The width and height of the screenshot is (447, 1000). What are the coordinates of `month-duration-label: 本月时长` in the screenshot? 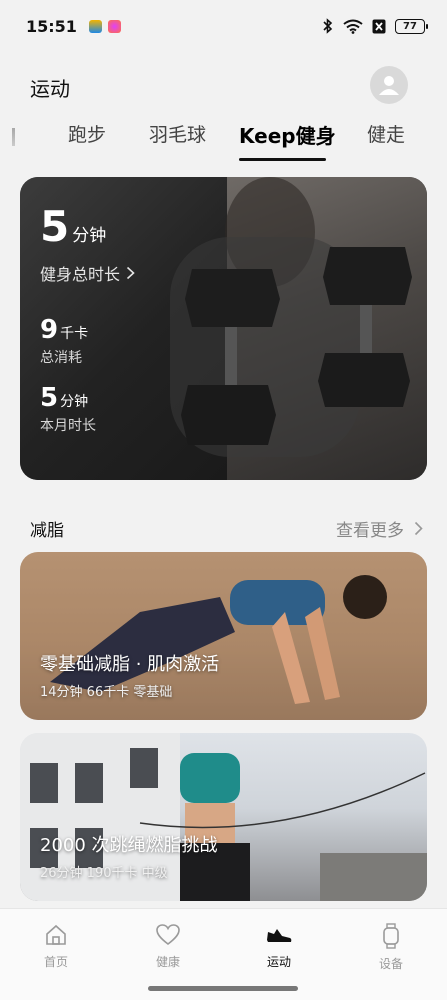 It's located at (68, 426).